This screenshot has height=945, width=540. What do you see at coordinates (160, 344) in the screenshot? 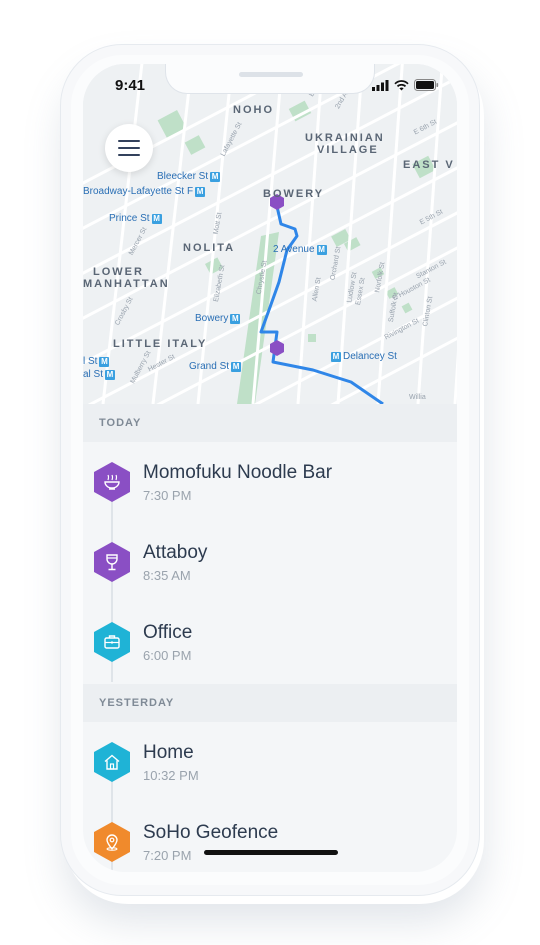
I see `map-label-little-italy: LITTLE ITALY` at bounding box center [160, 344].